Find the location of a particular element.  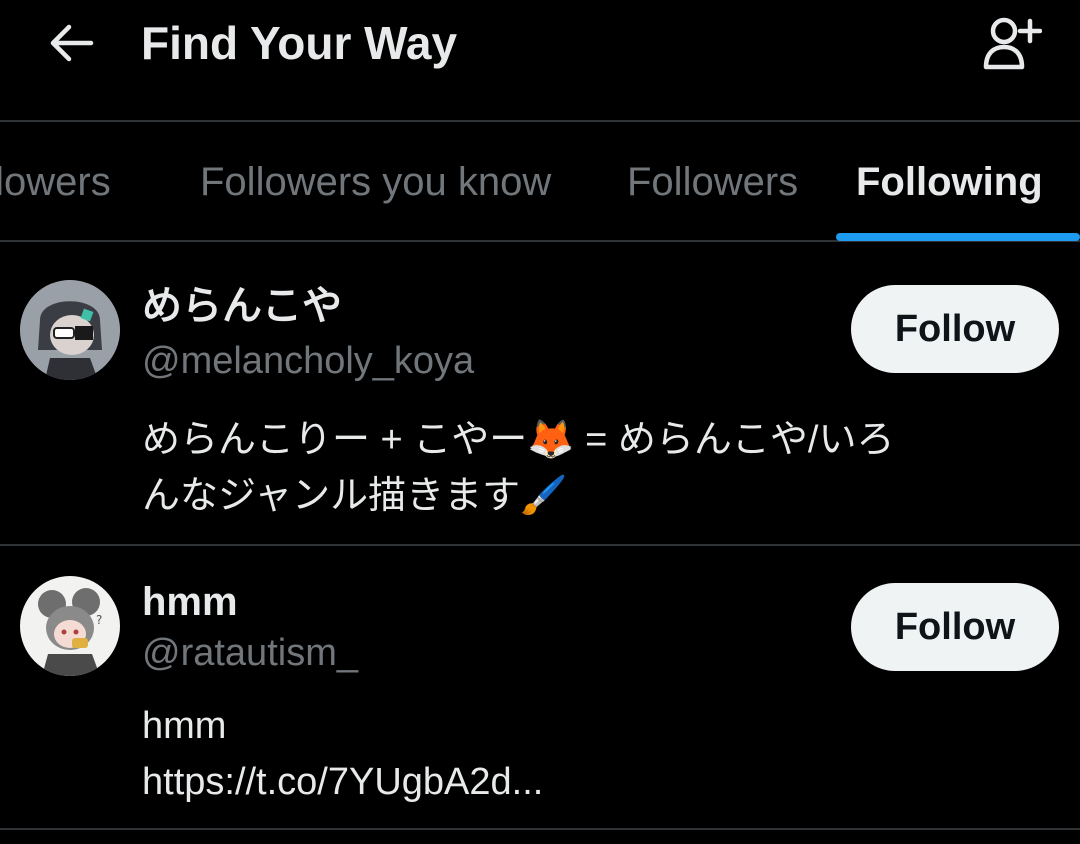

avatar-image is located at coordinates (70, 330).